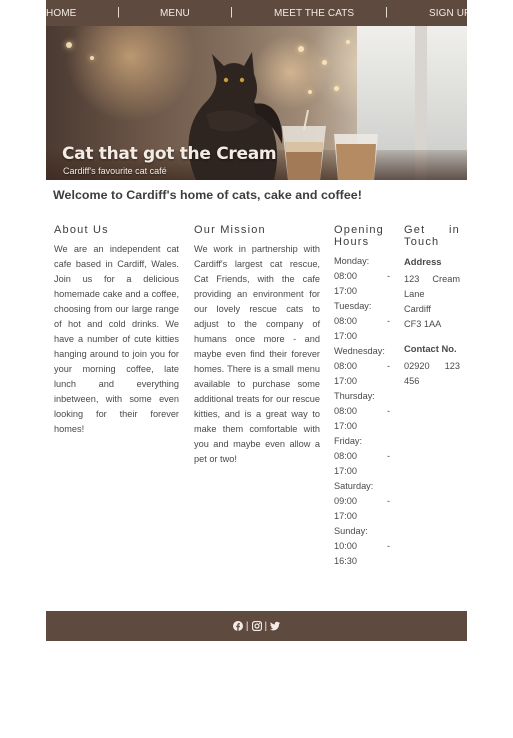 Image resolution: width=513 pixels, height=738 pixels. What do you see at coordinates (359, 230) in the screenshot?
I see `heading-line: Opening` at bounding box center [359, 230].